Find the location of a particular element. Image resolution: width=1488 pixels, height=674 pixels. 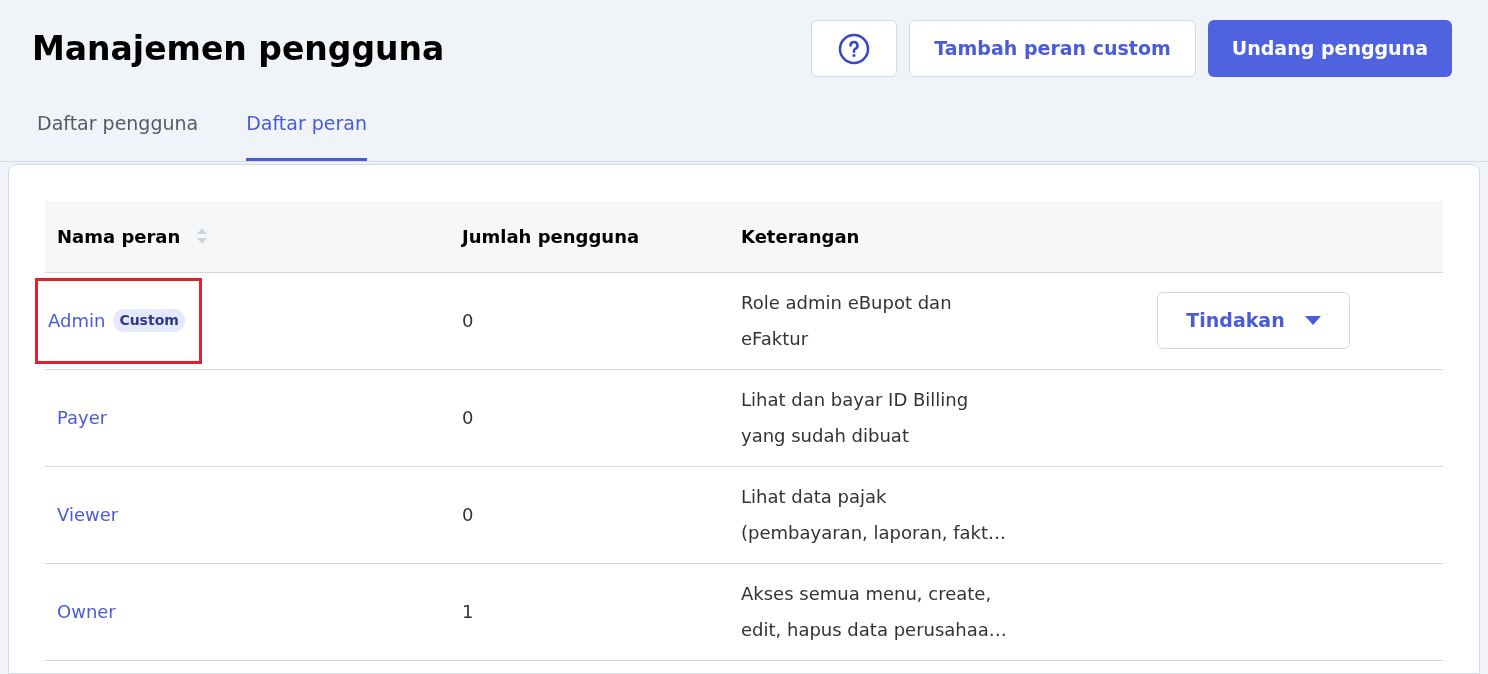

column-header: Jumlah pengguna is located at coordinates (551, 236).